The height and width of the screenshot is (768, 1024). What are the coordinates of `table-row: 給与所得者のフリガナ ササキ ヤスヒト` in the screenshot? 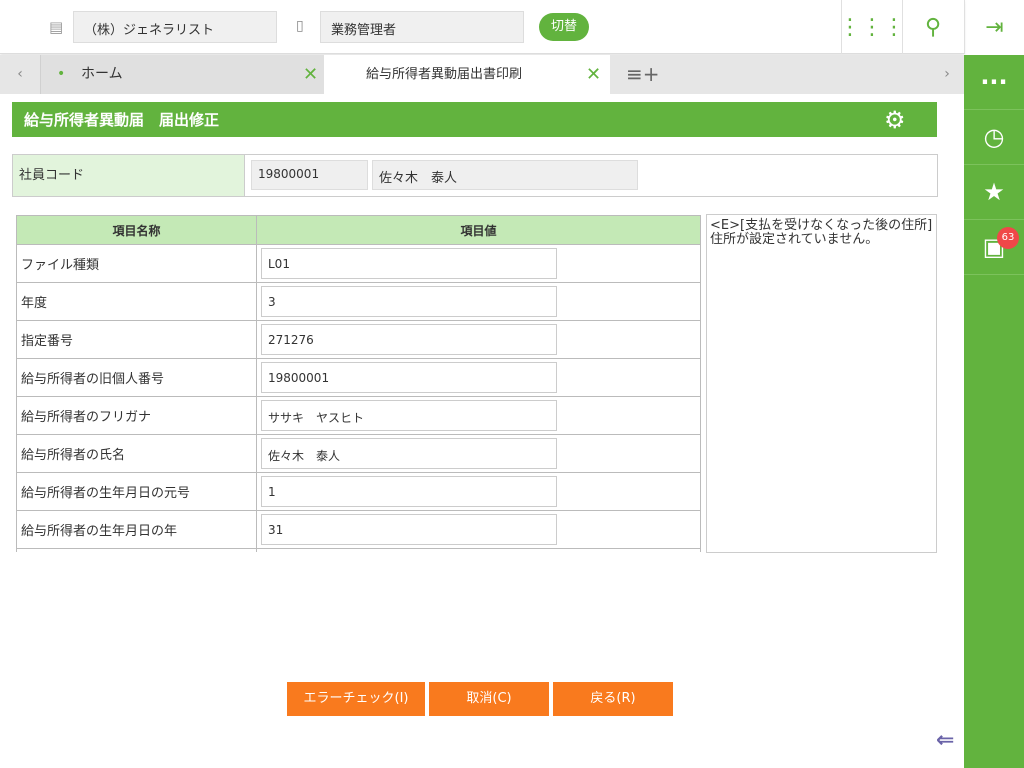 It's located at (358, 415).